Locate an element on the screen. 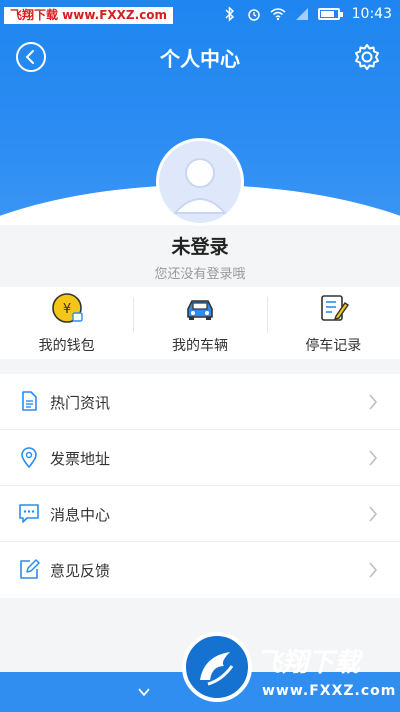  signal-icon is located at coordinates (301, 14).